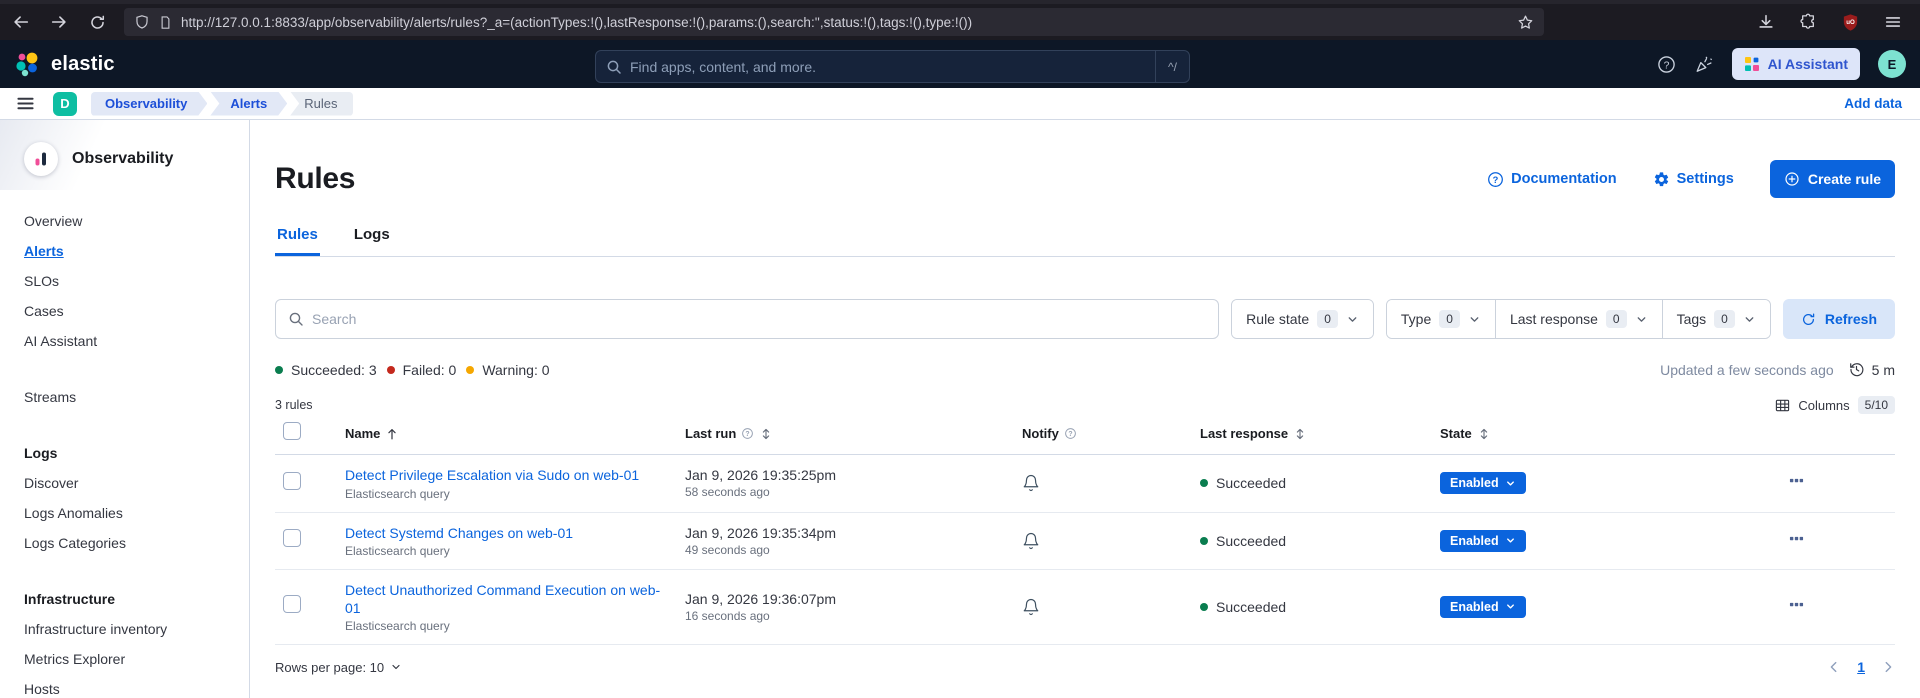 The width and height of the screenshot is (1920, 698). What do you see at coordinates (727, 492) in the screenshot?
I see `last-run-ago: 58 seconds ago` at bounding box center [727, 492].